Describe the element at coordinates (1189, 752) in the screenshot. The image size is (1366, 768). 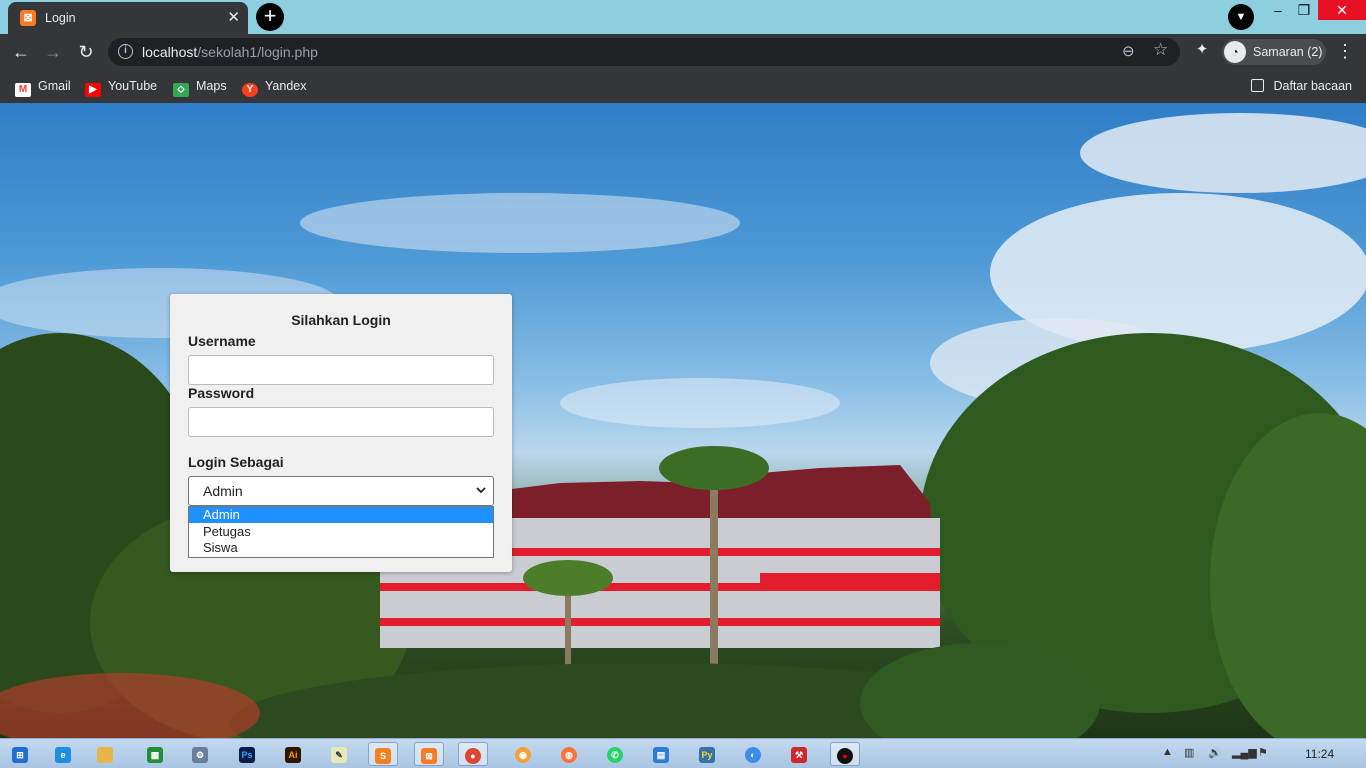
I see `tray-network-device-icon: ▥` at that location.